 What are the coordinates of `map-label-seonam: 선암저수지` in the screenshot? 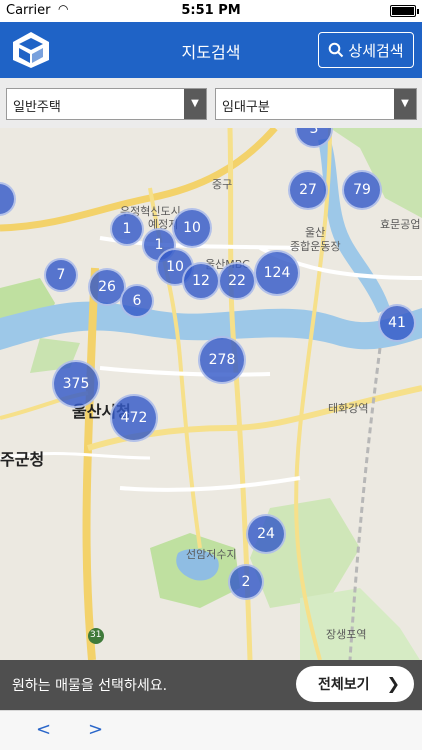 It's located at (211, 554).